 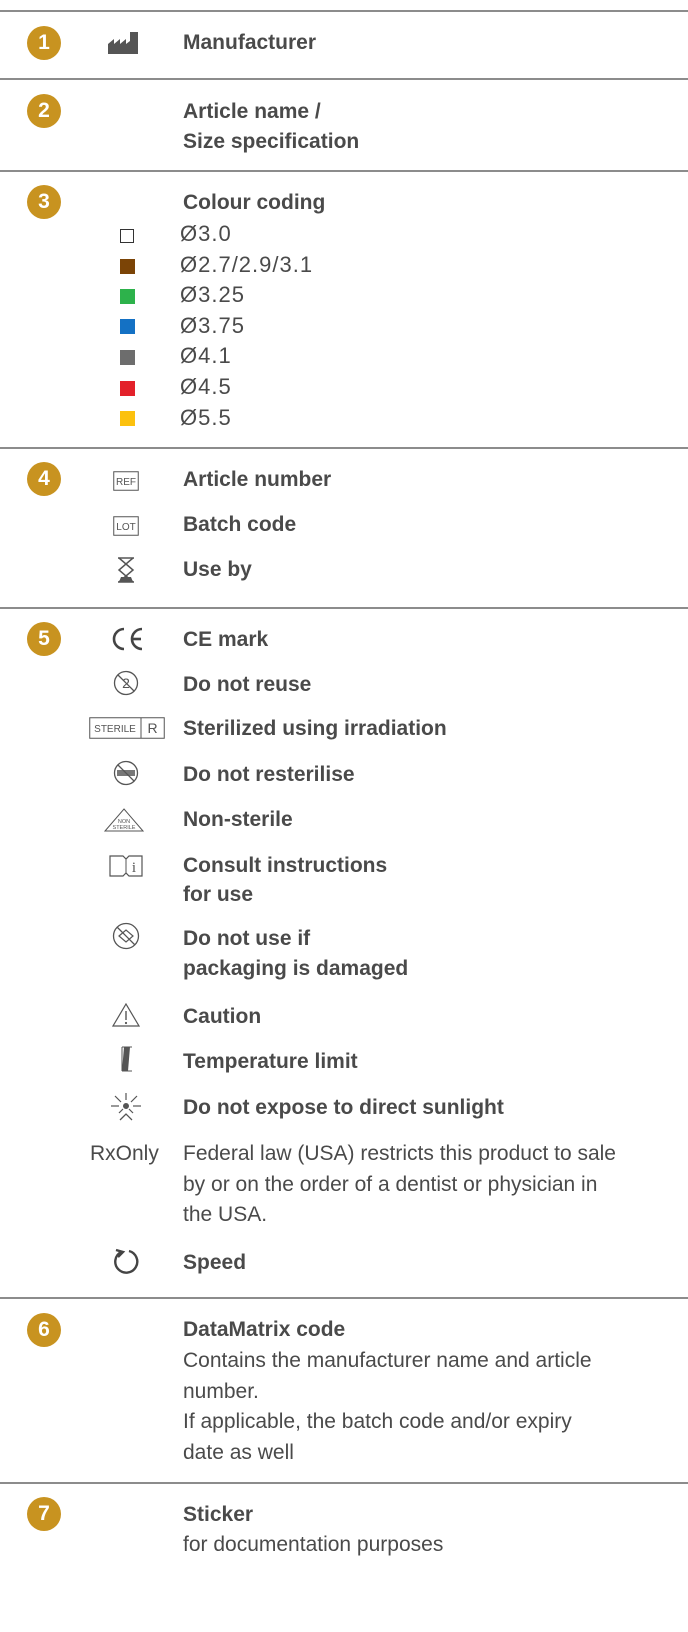 What do you see at coordinates (126, 866) in the screenshot?
I see `consult-instructions-icon: i` at bounding box center [126, 866].